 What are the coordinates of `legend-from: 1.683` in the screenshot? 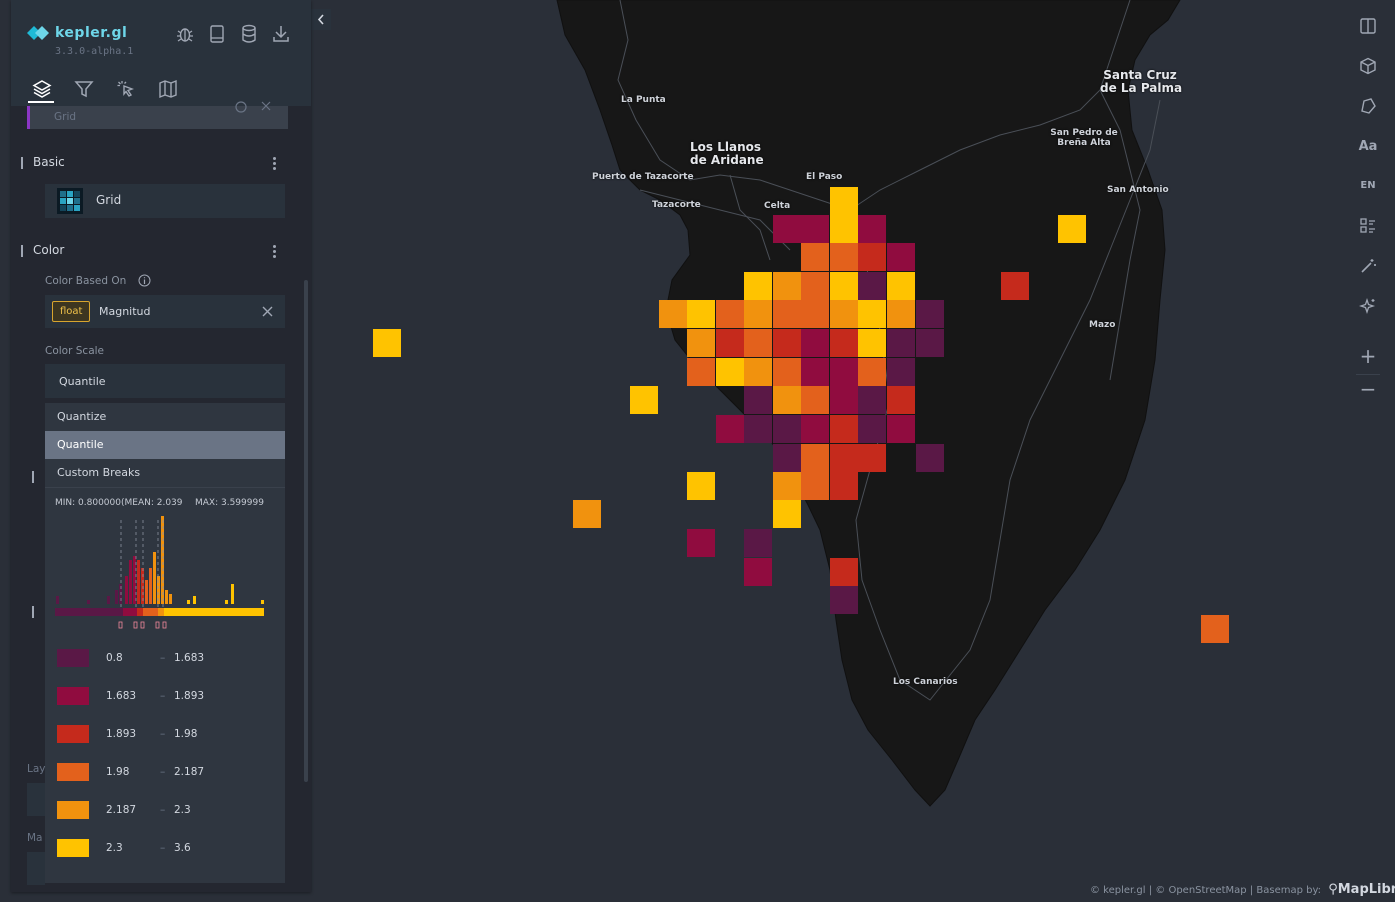 It's located at (121, 696).